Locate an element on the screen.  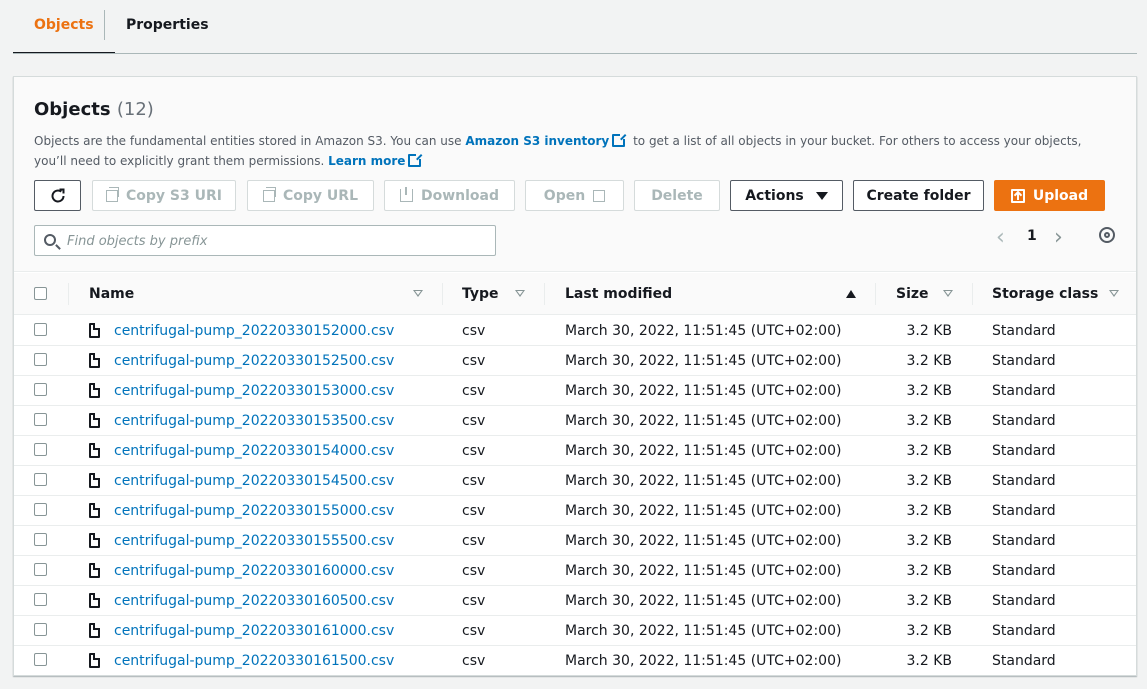
column-header-size: Size is located at coordinates (912, 294).